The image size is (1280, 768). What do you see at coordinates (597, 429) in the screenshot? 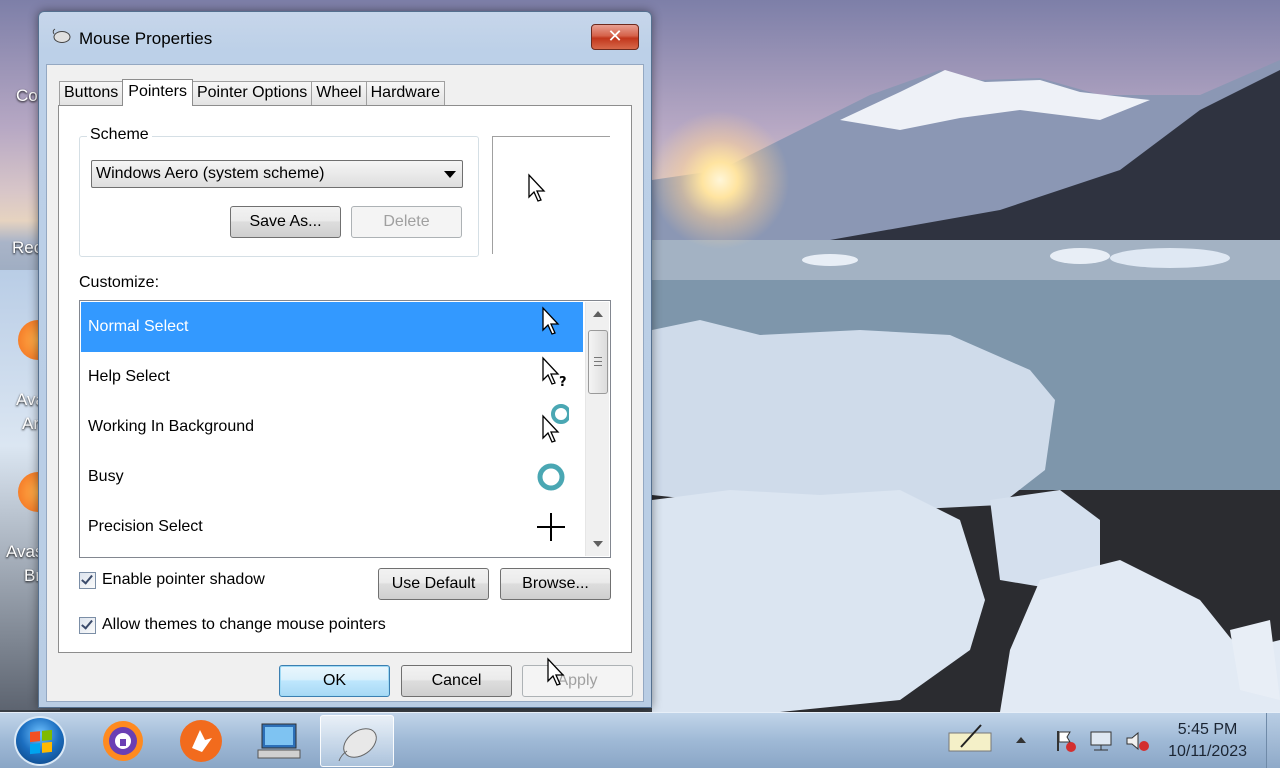
I see `list-scrollbar` at bounding box center [597, 429].